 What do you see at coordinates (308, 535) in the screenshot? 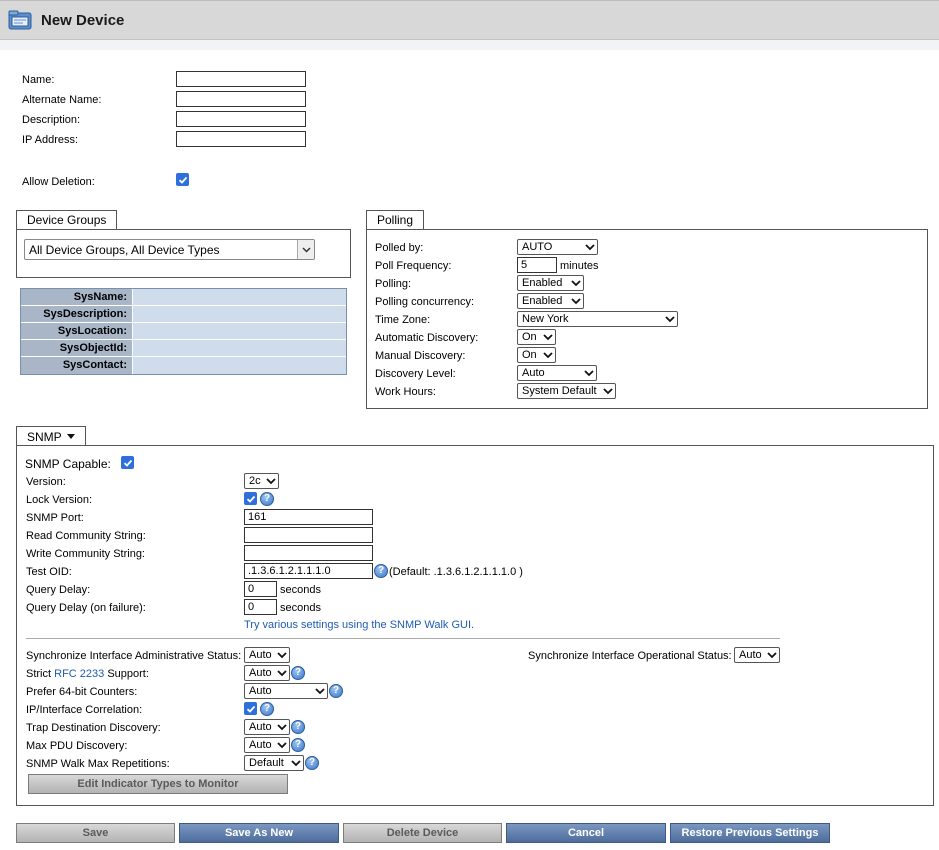
I see `read-community-input` at bounding box center [308, 535].